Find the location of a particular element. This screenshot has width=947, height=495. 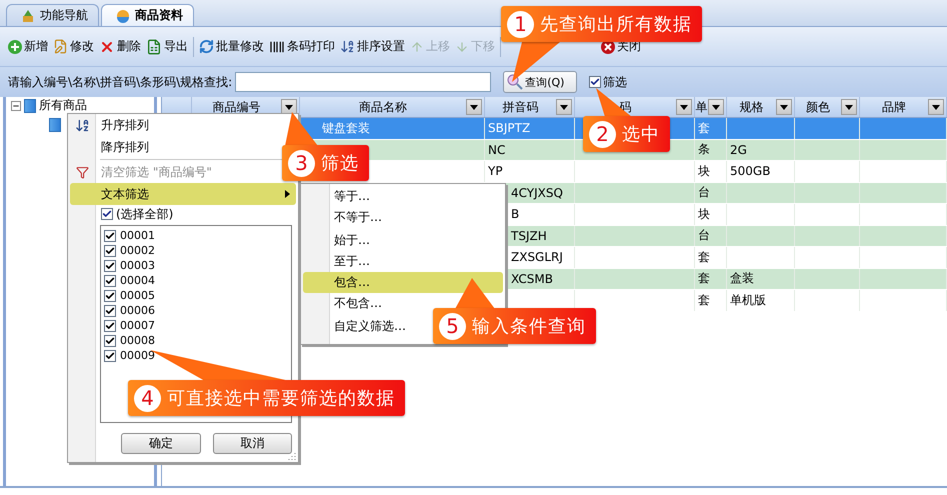

checkbox-label: 筛选 is located at coordinates (615, 82).